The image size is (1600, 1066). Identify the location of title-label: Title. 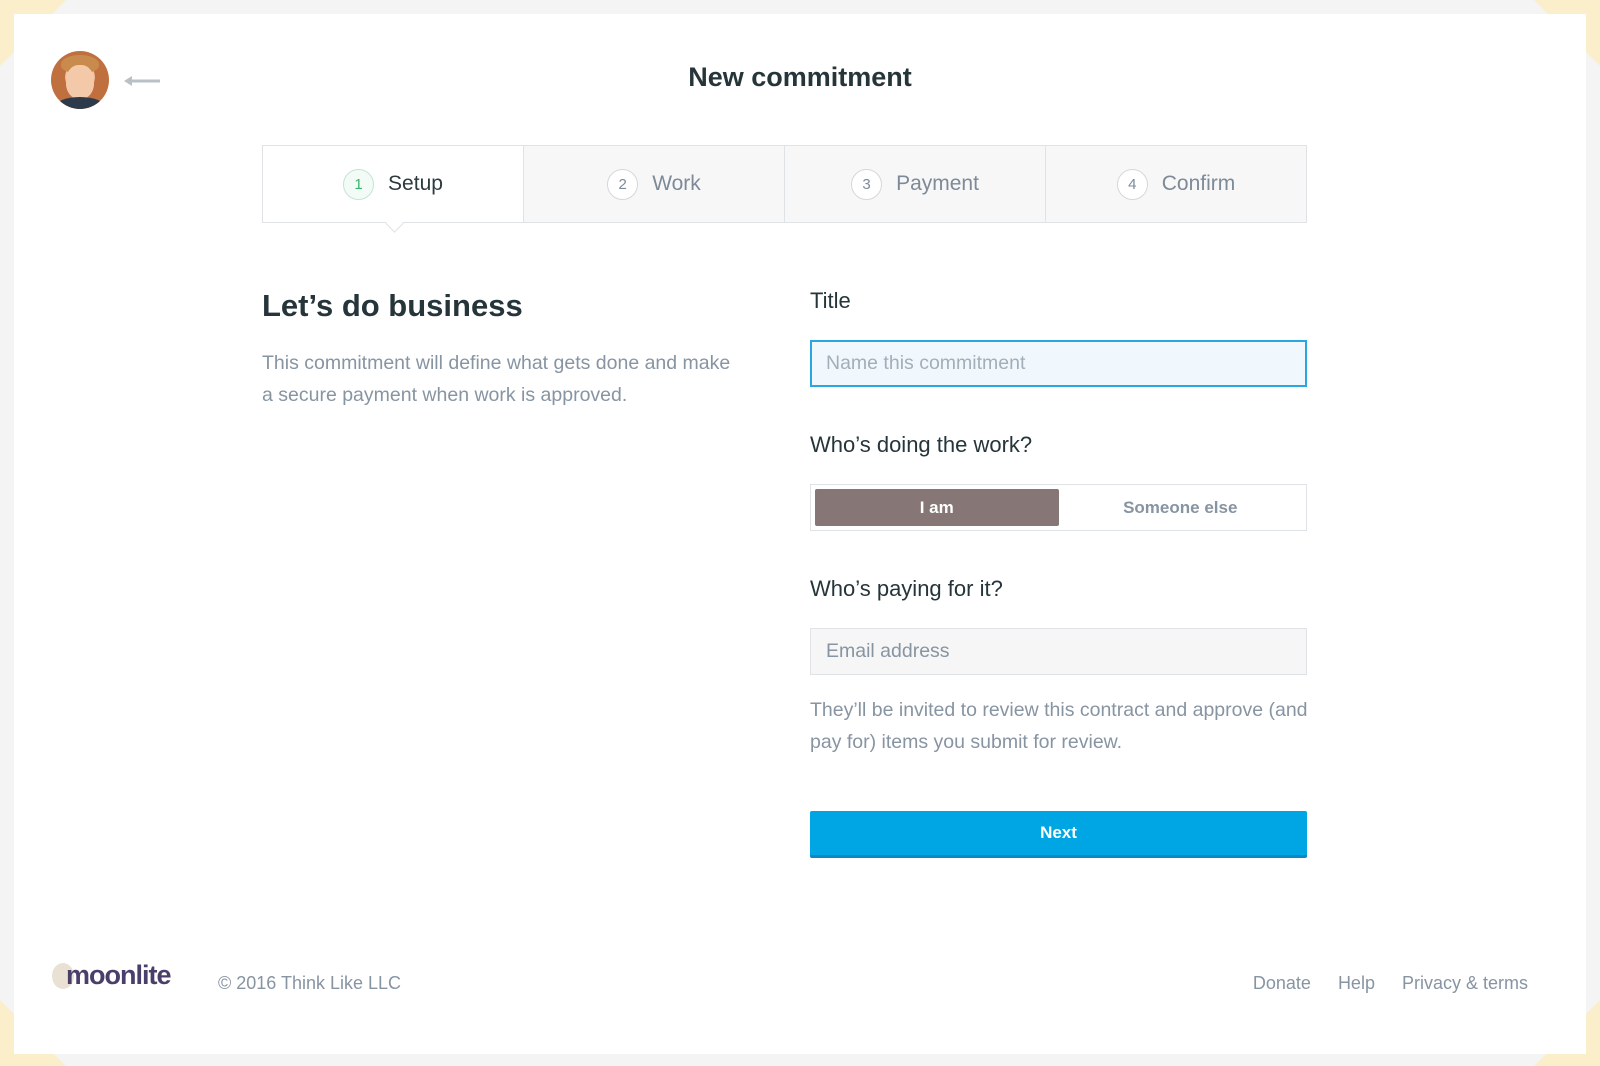
(830, 300).